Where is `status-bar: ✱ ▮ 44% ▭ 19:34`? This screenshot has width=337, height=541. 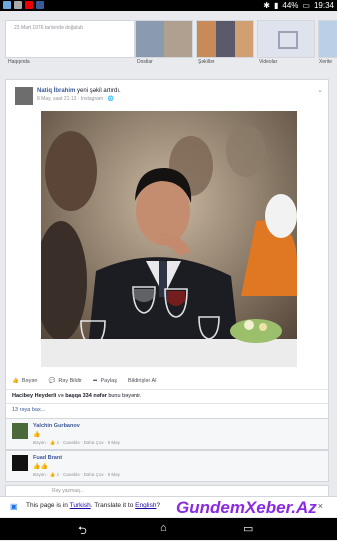 status-bar: ✱ ▮ 44% ▭ 19:34 is located at coordinates (168, 5).